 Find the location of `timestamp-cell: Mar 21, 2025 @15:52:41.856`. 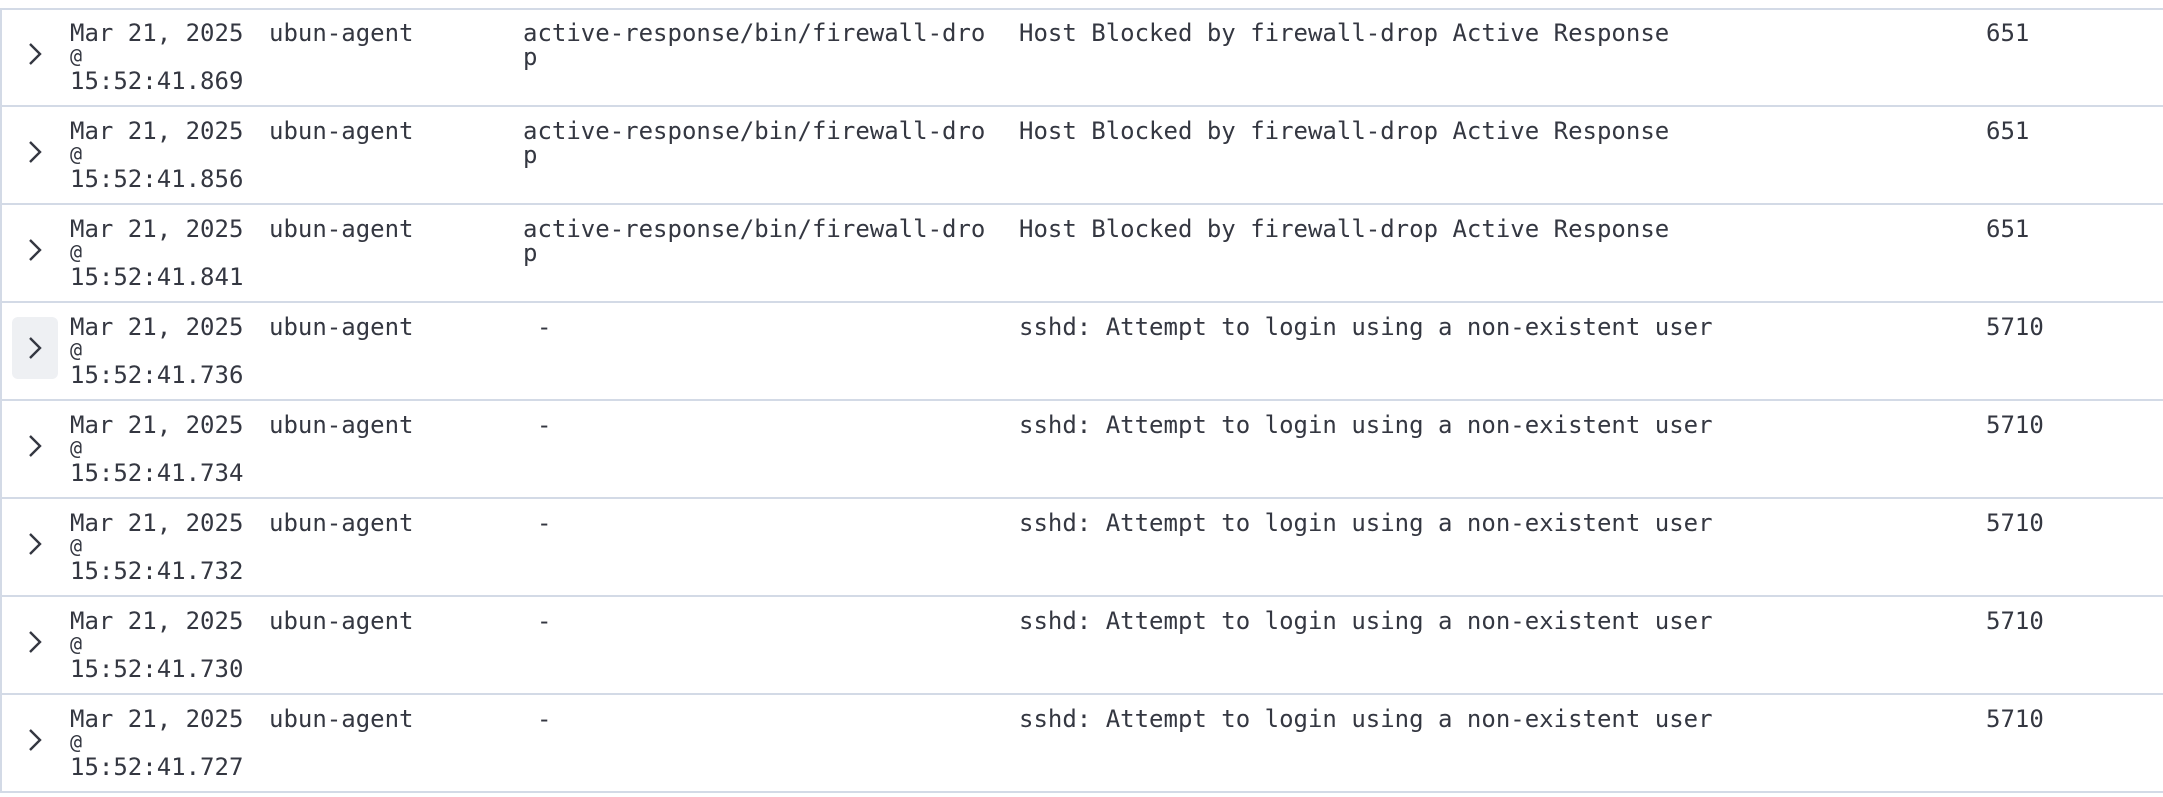

timestamp-cell: Mar 21, 2025 @15:52:41.856 is located at coordinates (165, 155).